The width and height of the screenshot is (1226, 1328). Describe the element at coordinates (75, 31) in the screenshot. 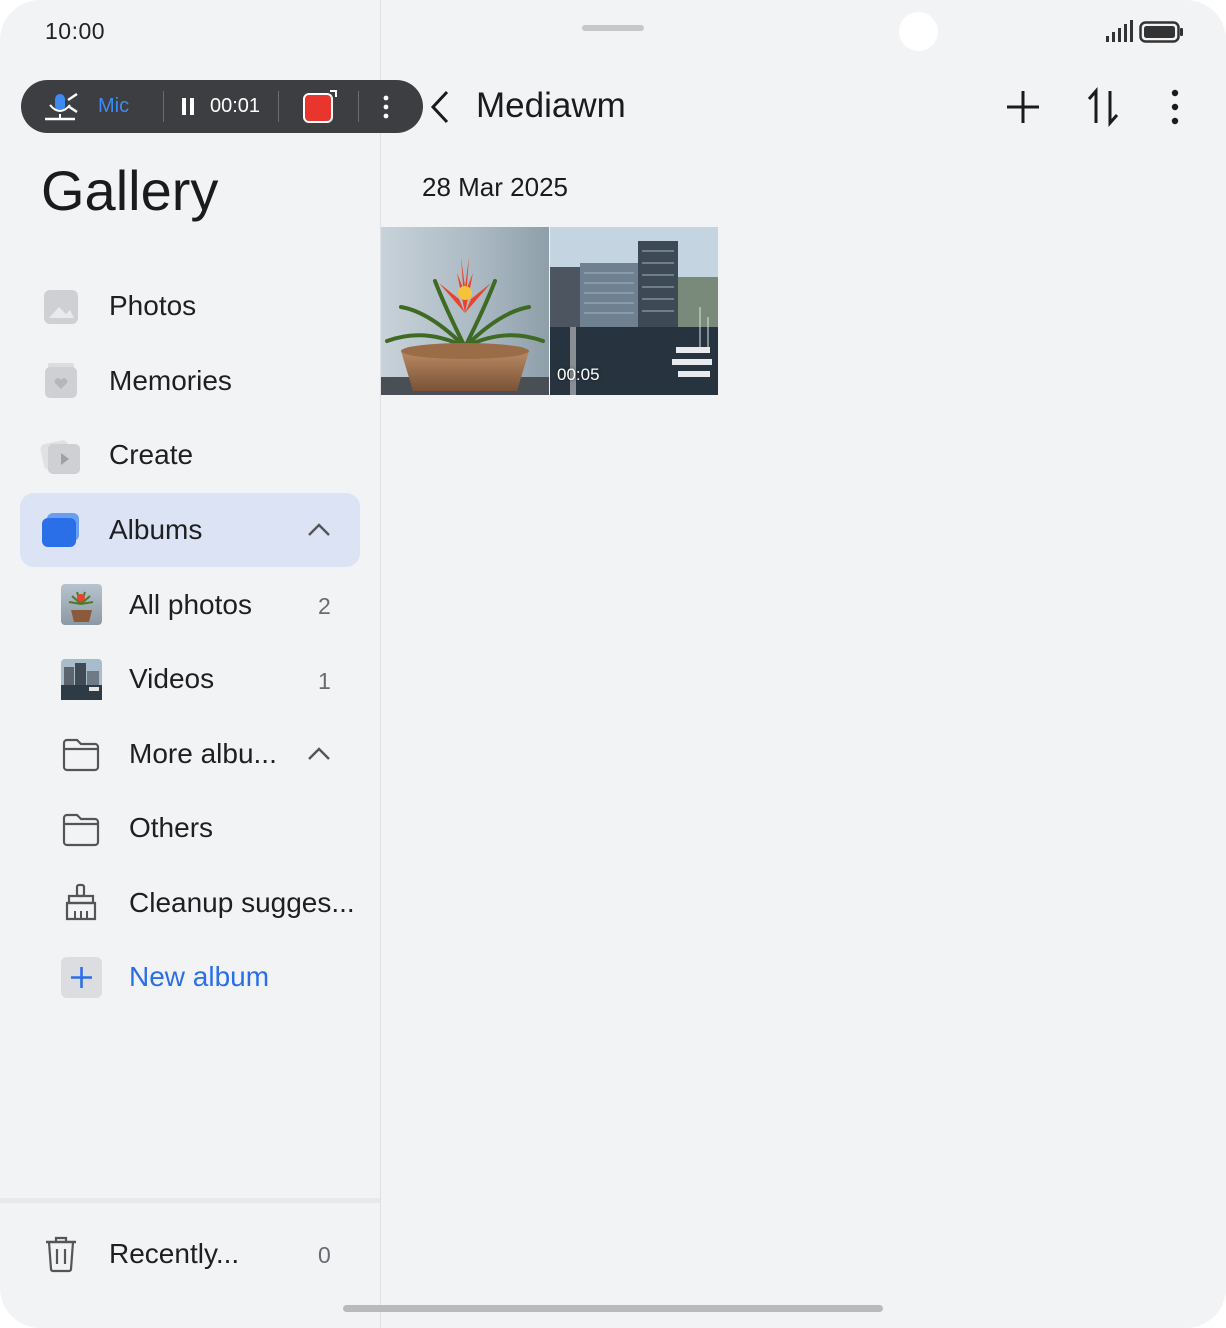

I see `status-time: 10:00` at that location.